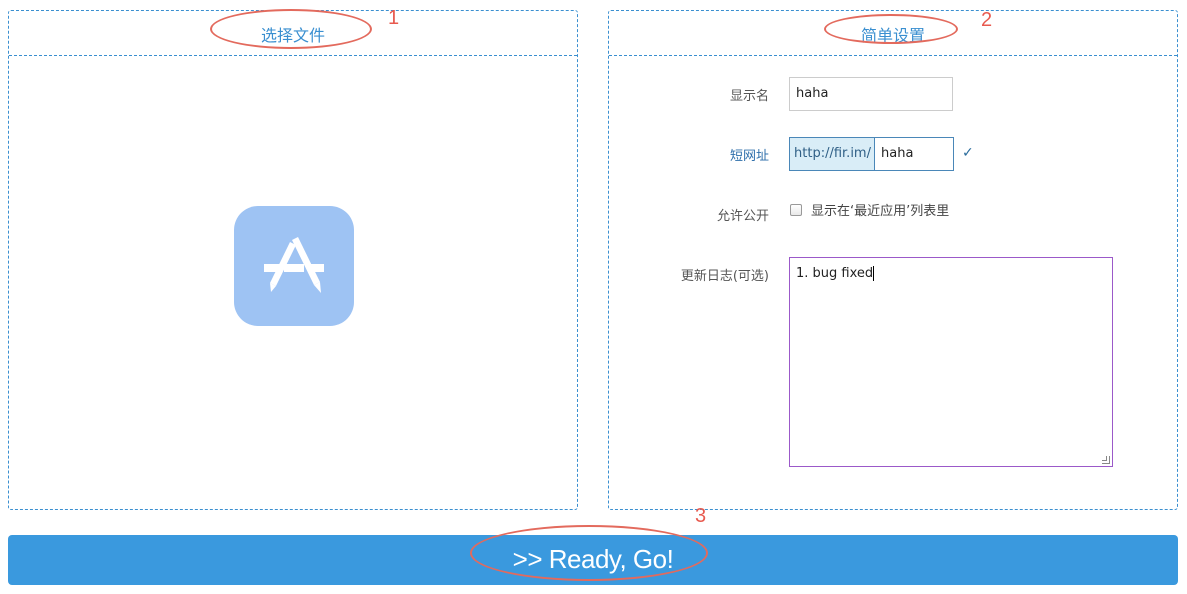 This screenshot has height=594, width=1187. I want to click on public-label: 允许公开, so click(742, 216).